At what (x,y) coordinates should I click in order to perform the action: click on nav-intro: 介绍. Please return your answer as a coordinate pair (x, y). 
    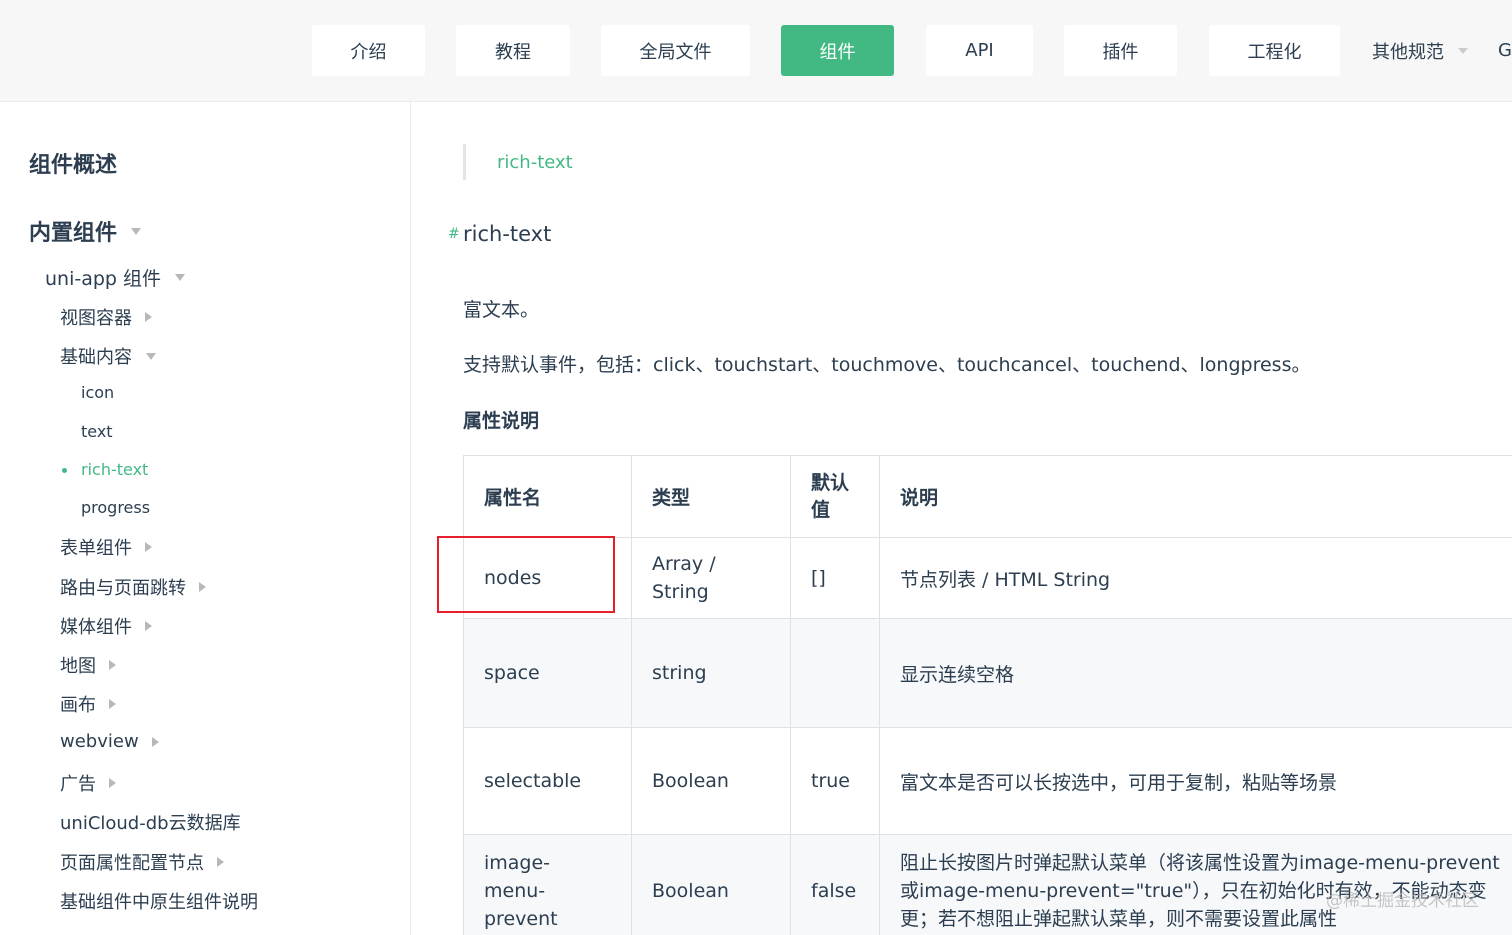
    Looking at the image, I should click on (368, 50).